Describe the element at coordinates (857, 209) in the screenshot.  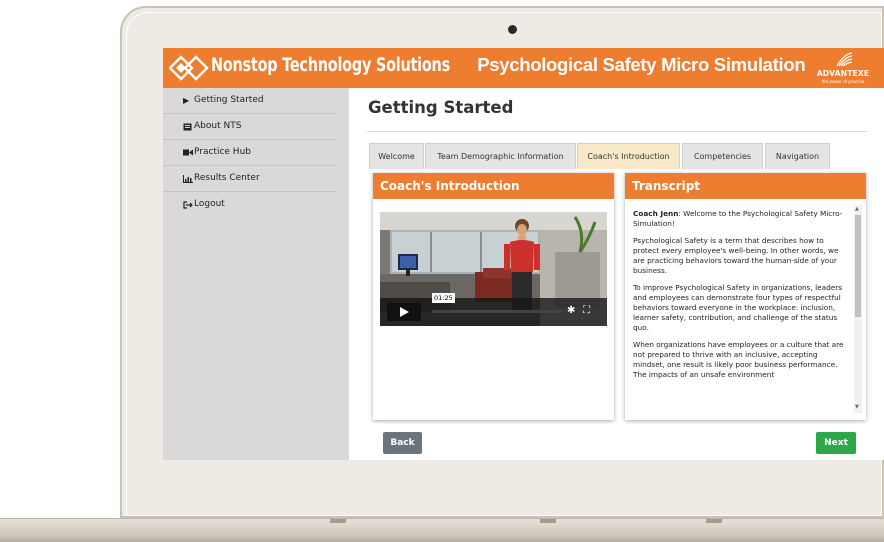
I see `scroll-up-icon: ▲` at that location.